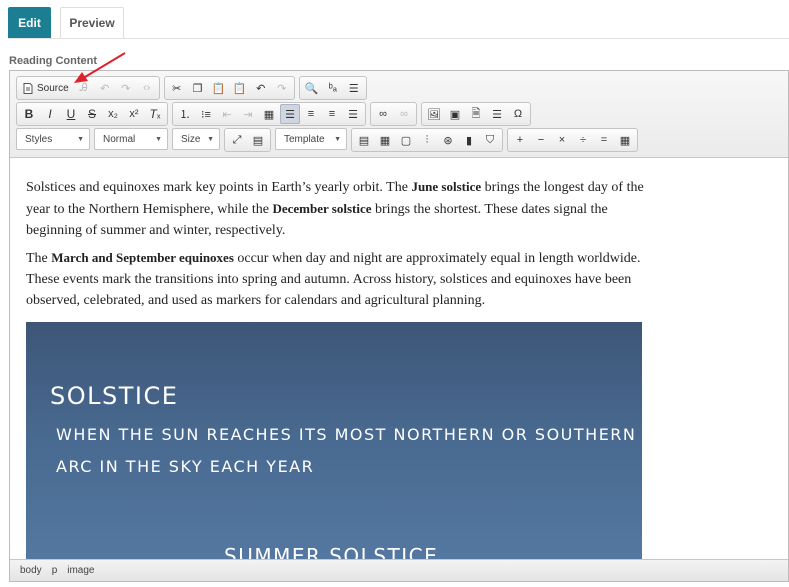 The height and width of the screenshot is (587, 789). I want to click on column-icon: ▮, so click(469, 140).